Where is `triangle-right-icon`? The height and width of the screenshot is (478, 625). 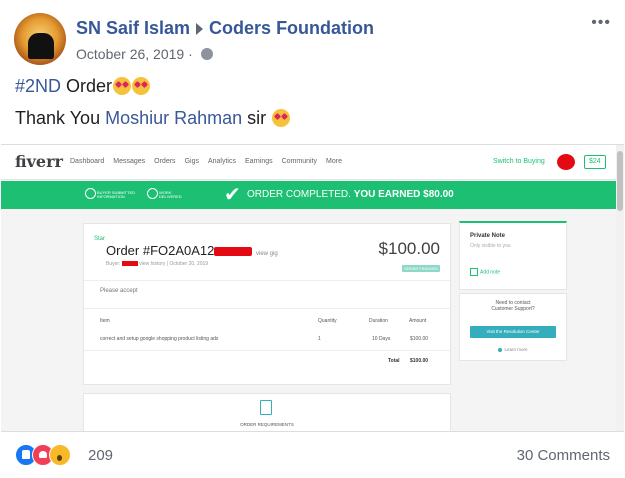
triangle-right-icon is located at coordinates (200, 29).